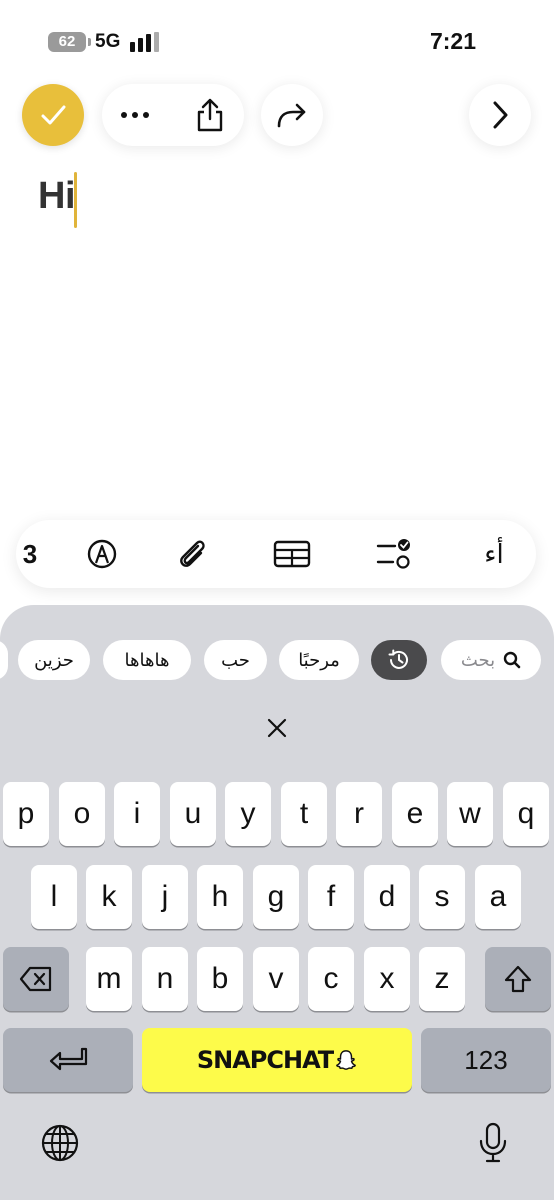  I want to click on recent-icon, so click(398, 659).